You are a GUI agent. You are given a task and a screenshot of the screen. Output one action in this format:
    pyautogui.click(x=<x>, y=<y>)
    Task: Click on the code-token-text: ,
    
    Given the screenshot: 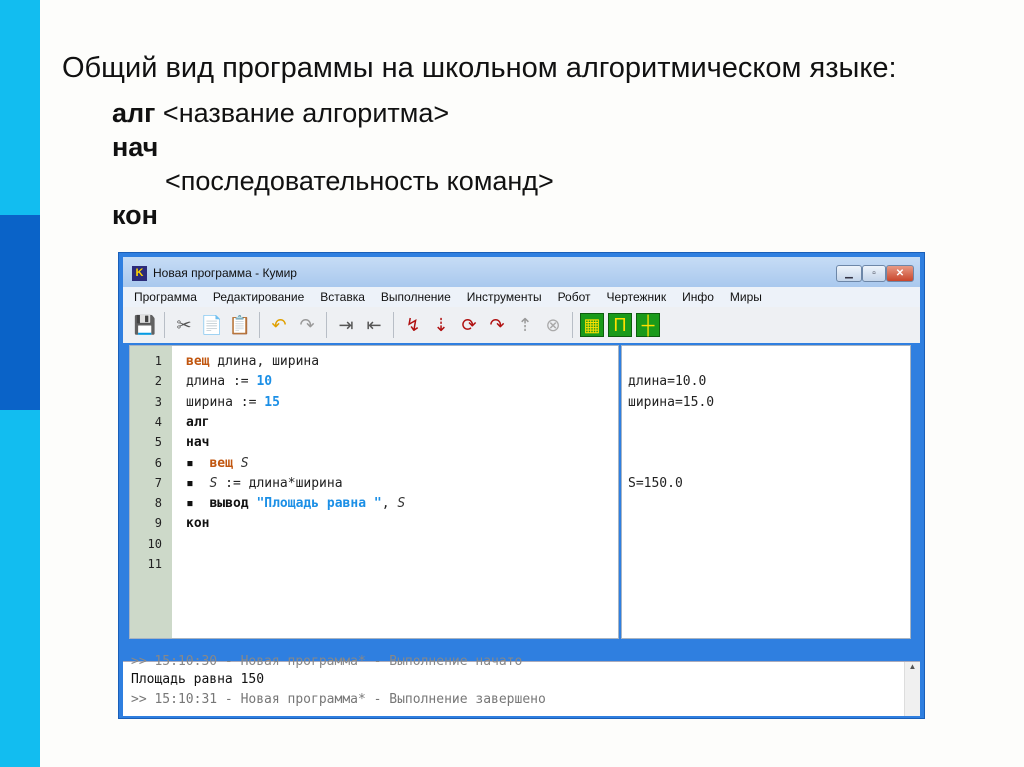 What is the action you would take?
    pyautogui.click(x=389, y=504)
    